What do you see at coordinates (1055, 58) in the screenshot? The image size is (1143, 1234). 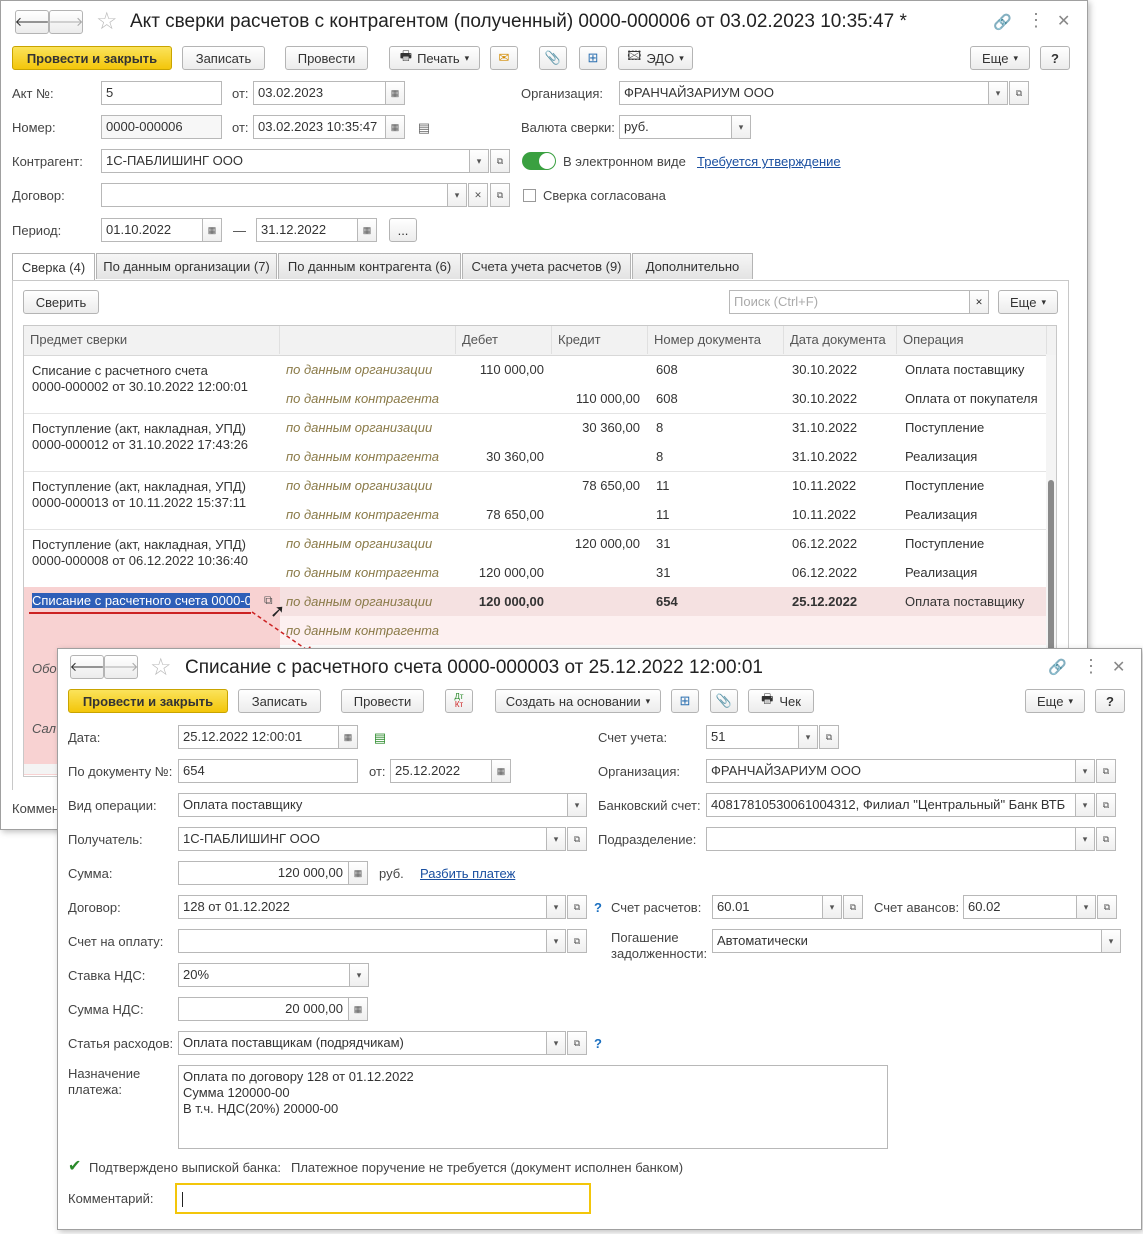 I see `help-button: ?` at bounding box center [1055, 58].